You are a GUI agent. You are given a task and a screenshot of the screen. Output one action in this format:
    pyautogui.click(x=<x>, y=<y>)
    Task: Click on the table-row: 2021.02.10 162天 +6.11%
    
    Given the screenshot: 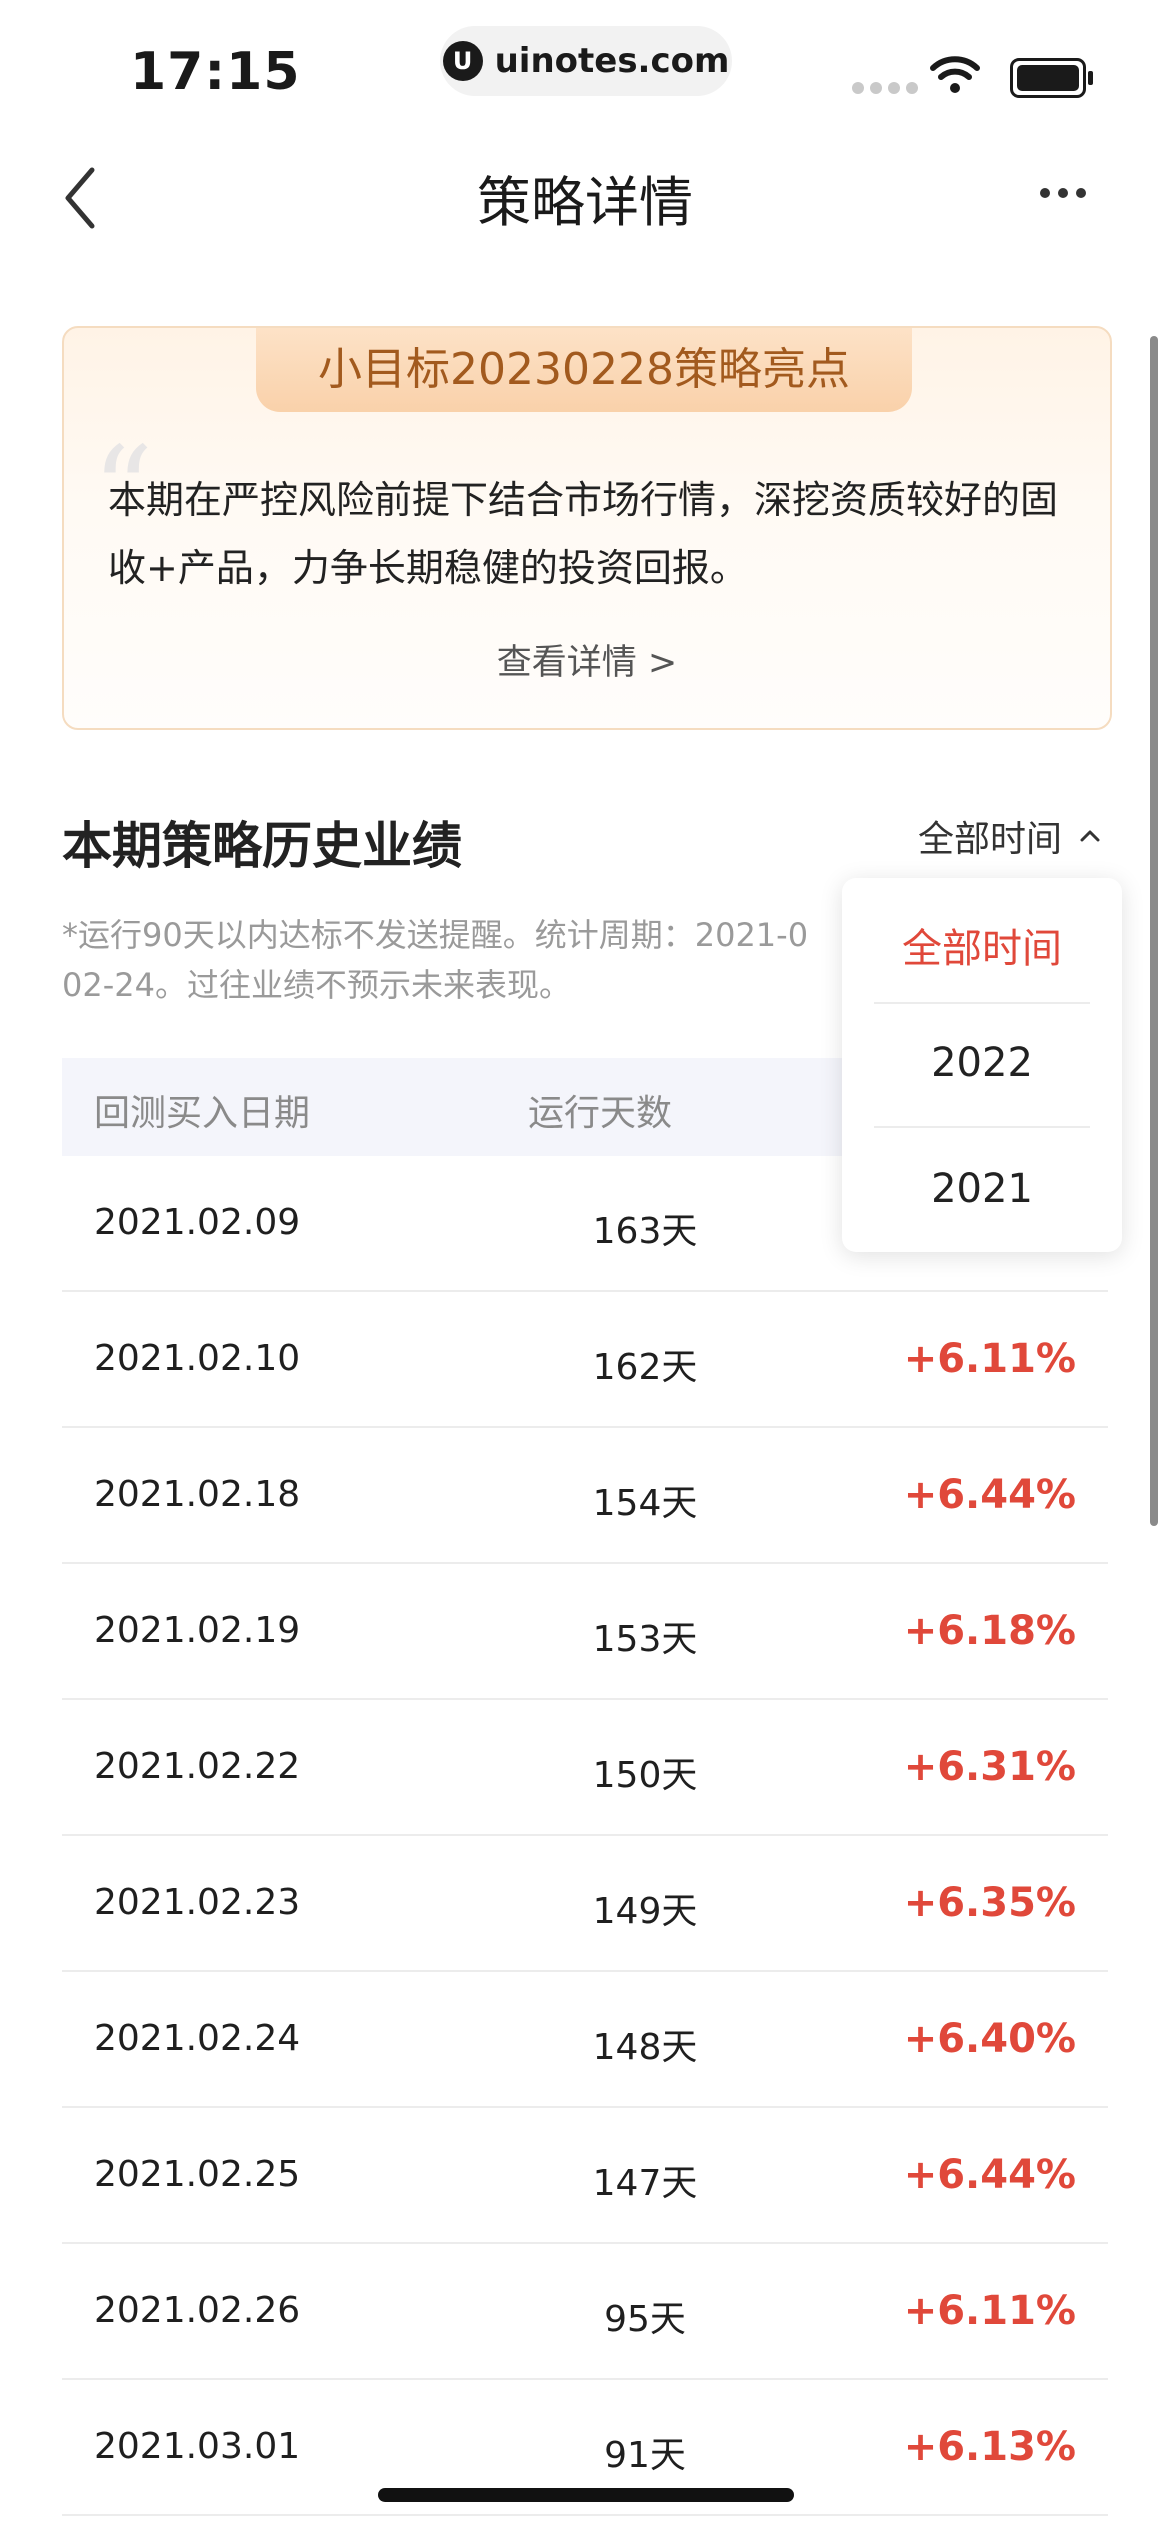 What is the action you would take?
    pyautogui.click(x=585, y=1360)
    